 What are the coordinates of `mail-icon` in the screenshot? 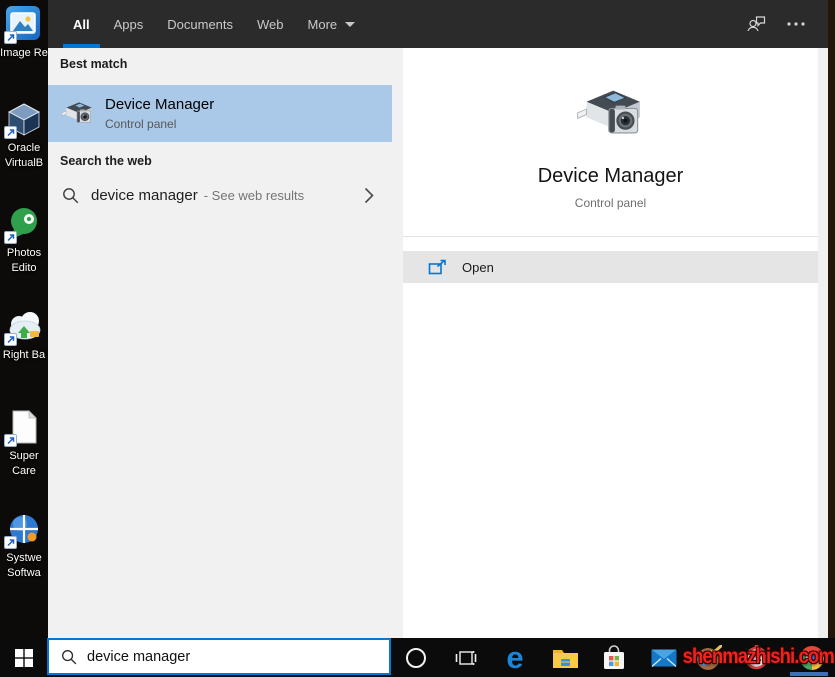 It's located at (664, 658).